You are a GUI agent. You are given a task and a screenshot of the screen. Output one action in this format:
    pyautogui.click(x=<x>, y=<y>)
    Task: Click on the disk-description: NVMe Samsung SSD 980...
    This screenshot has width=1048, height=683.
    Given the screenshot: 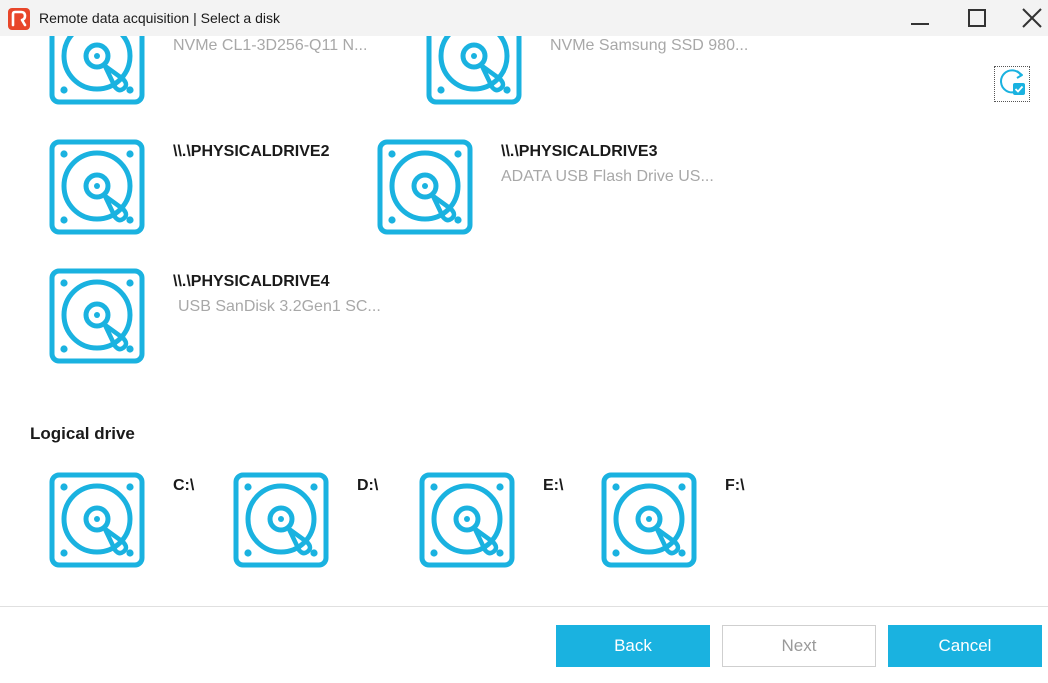 What is the action you would take?
    pyautogui.click(x=649, y=45)
    